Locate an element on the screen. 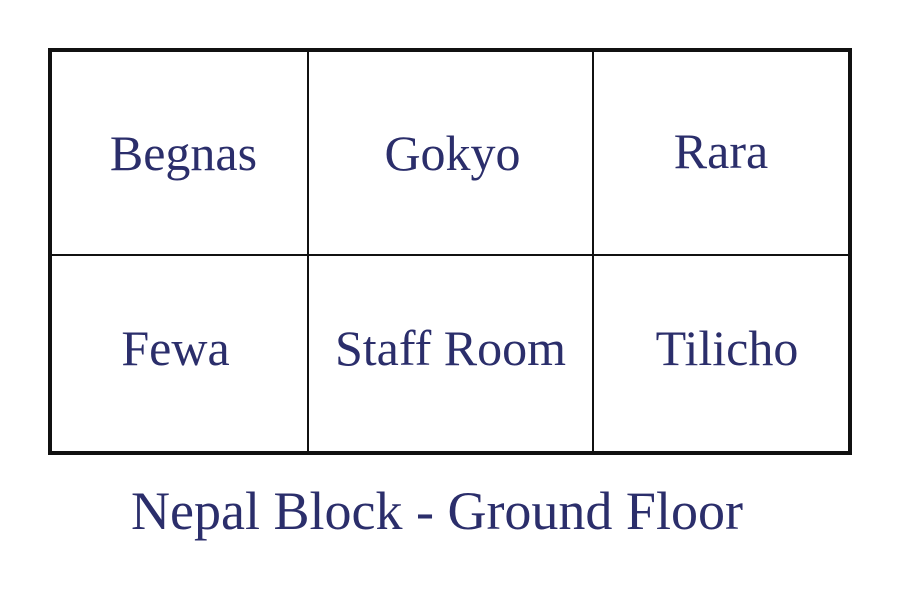 This screenshot has width=900, height=600. room-label: Rara is located at coordinates (721, 151).